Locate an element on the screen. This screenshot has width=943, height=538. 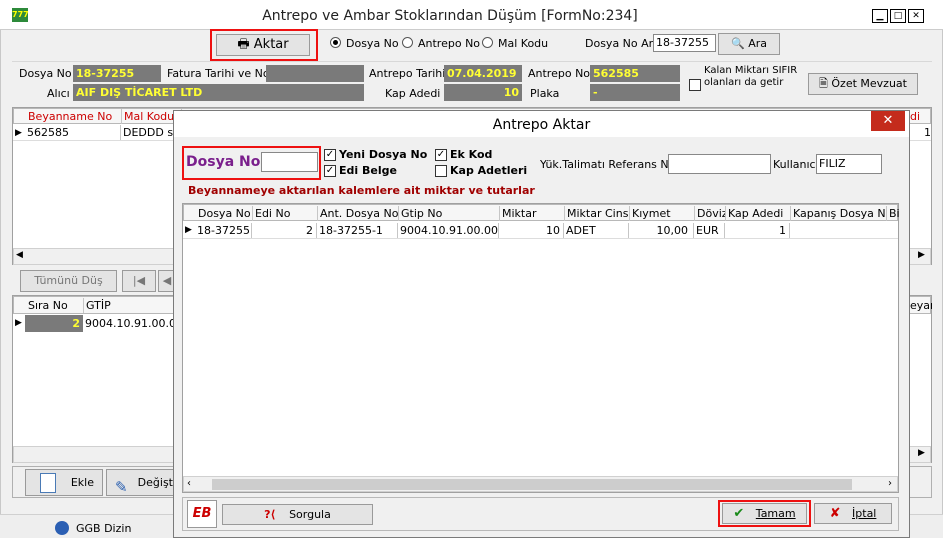
ggb-dizin-label: GGB Dizin is located at coordinates (103, 528).